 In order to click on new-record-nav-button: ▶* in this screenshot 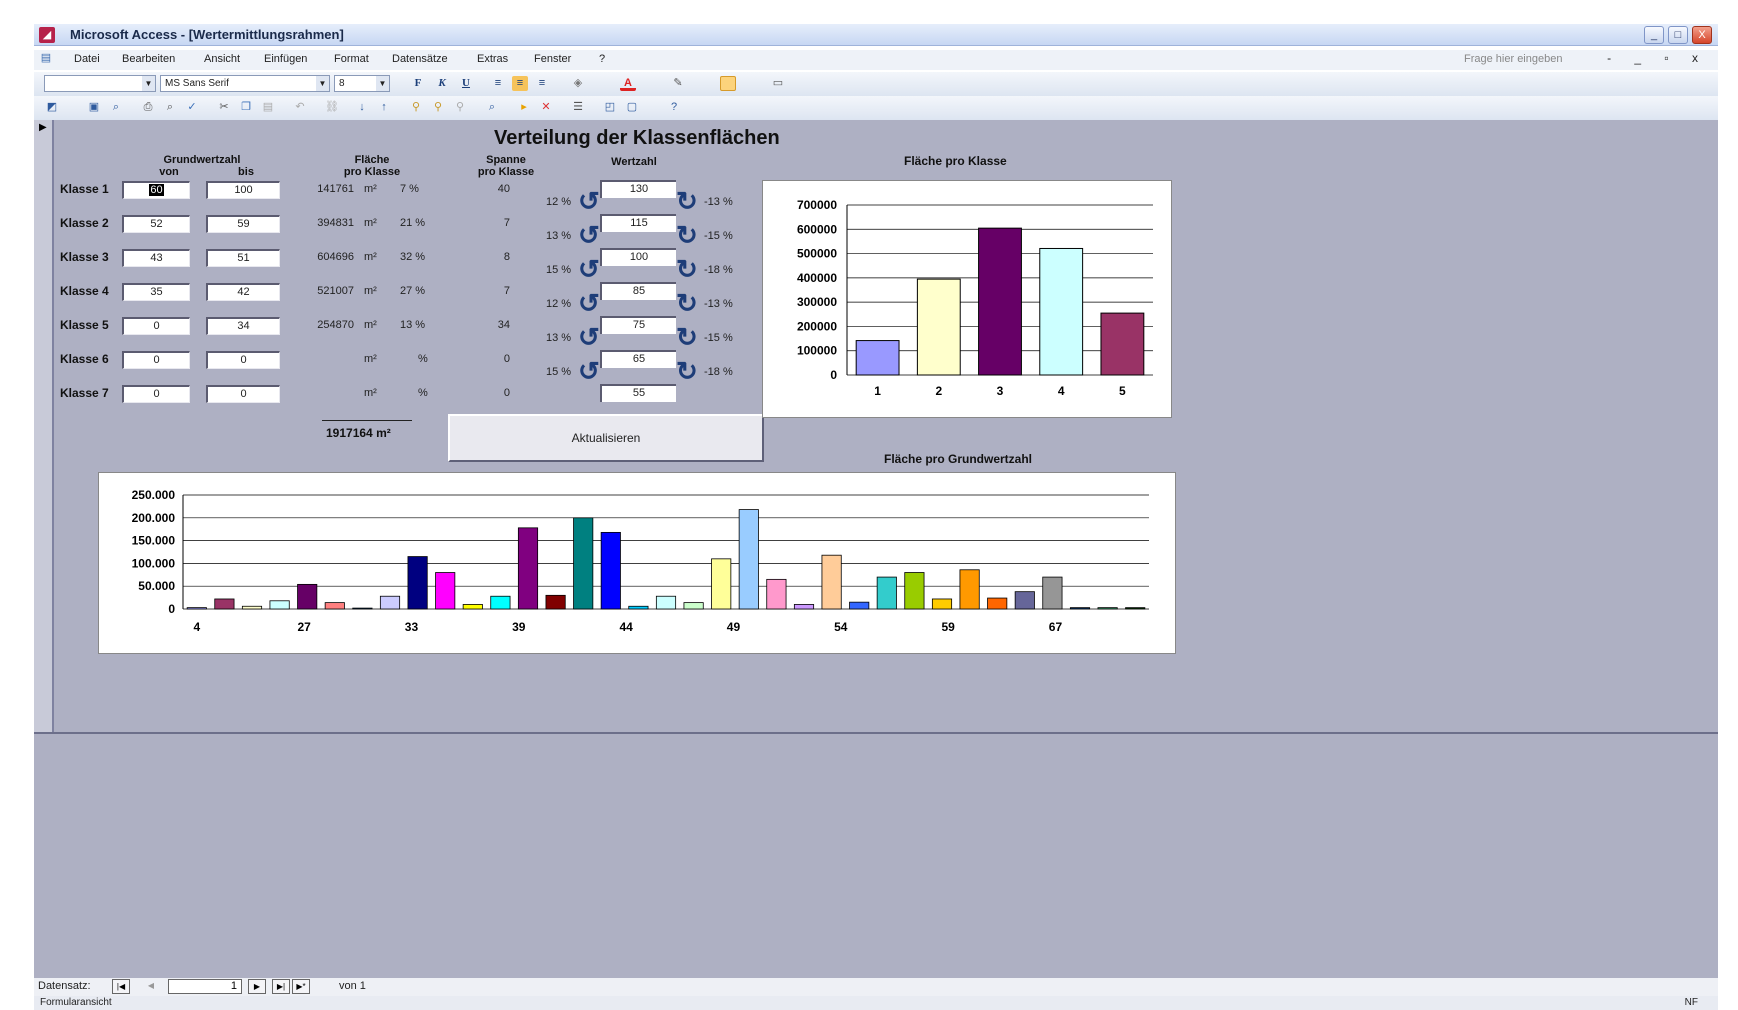, I will do `click(301, 986)`.